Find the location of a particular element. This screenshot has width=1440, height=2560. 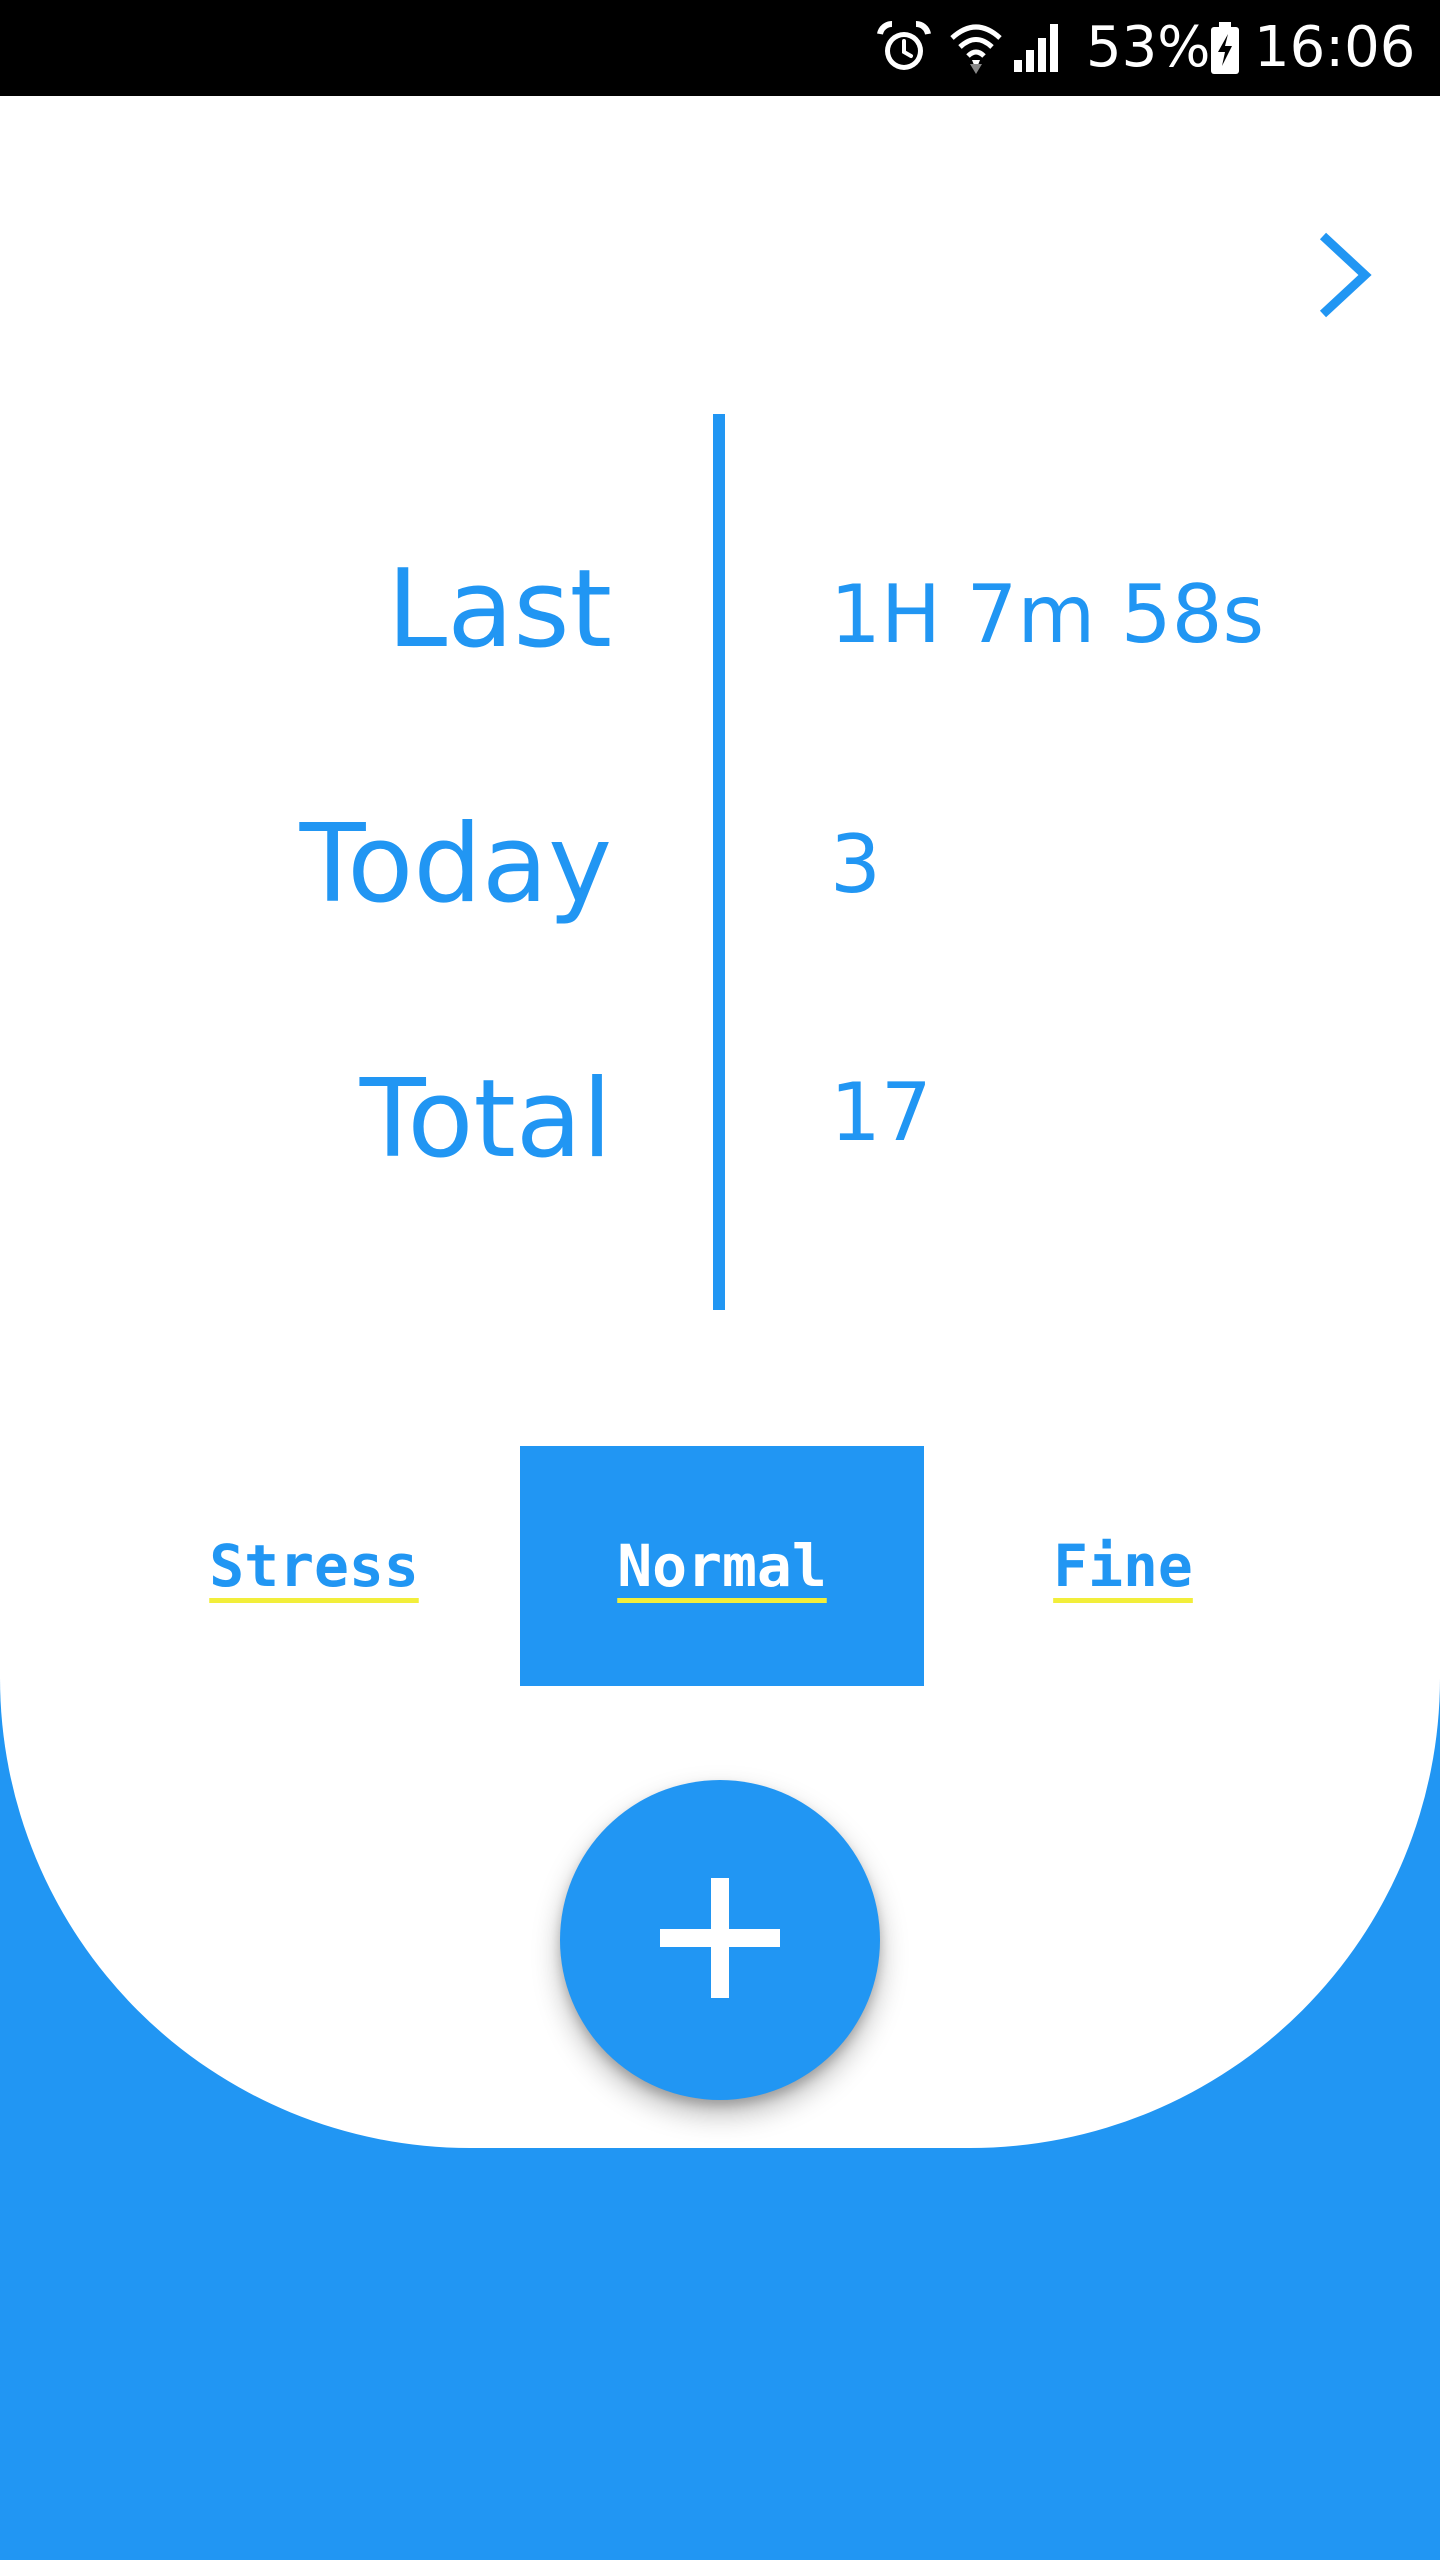

today-value: 3 is located at coordinates (855, 864).